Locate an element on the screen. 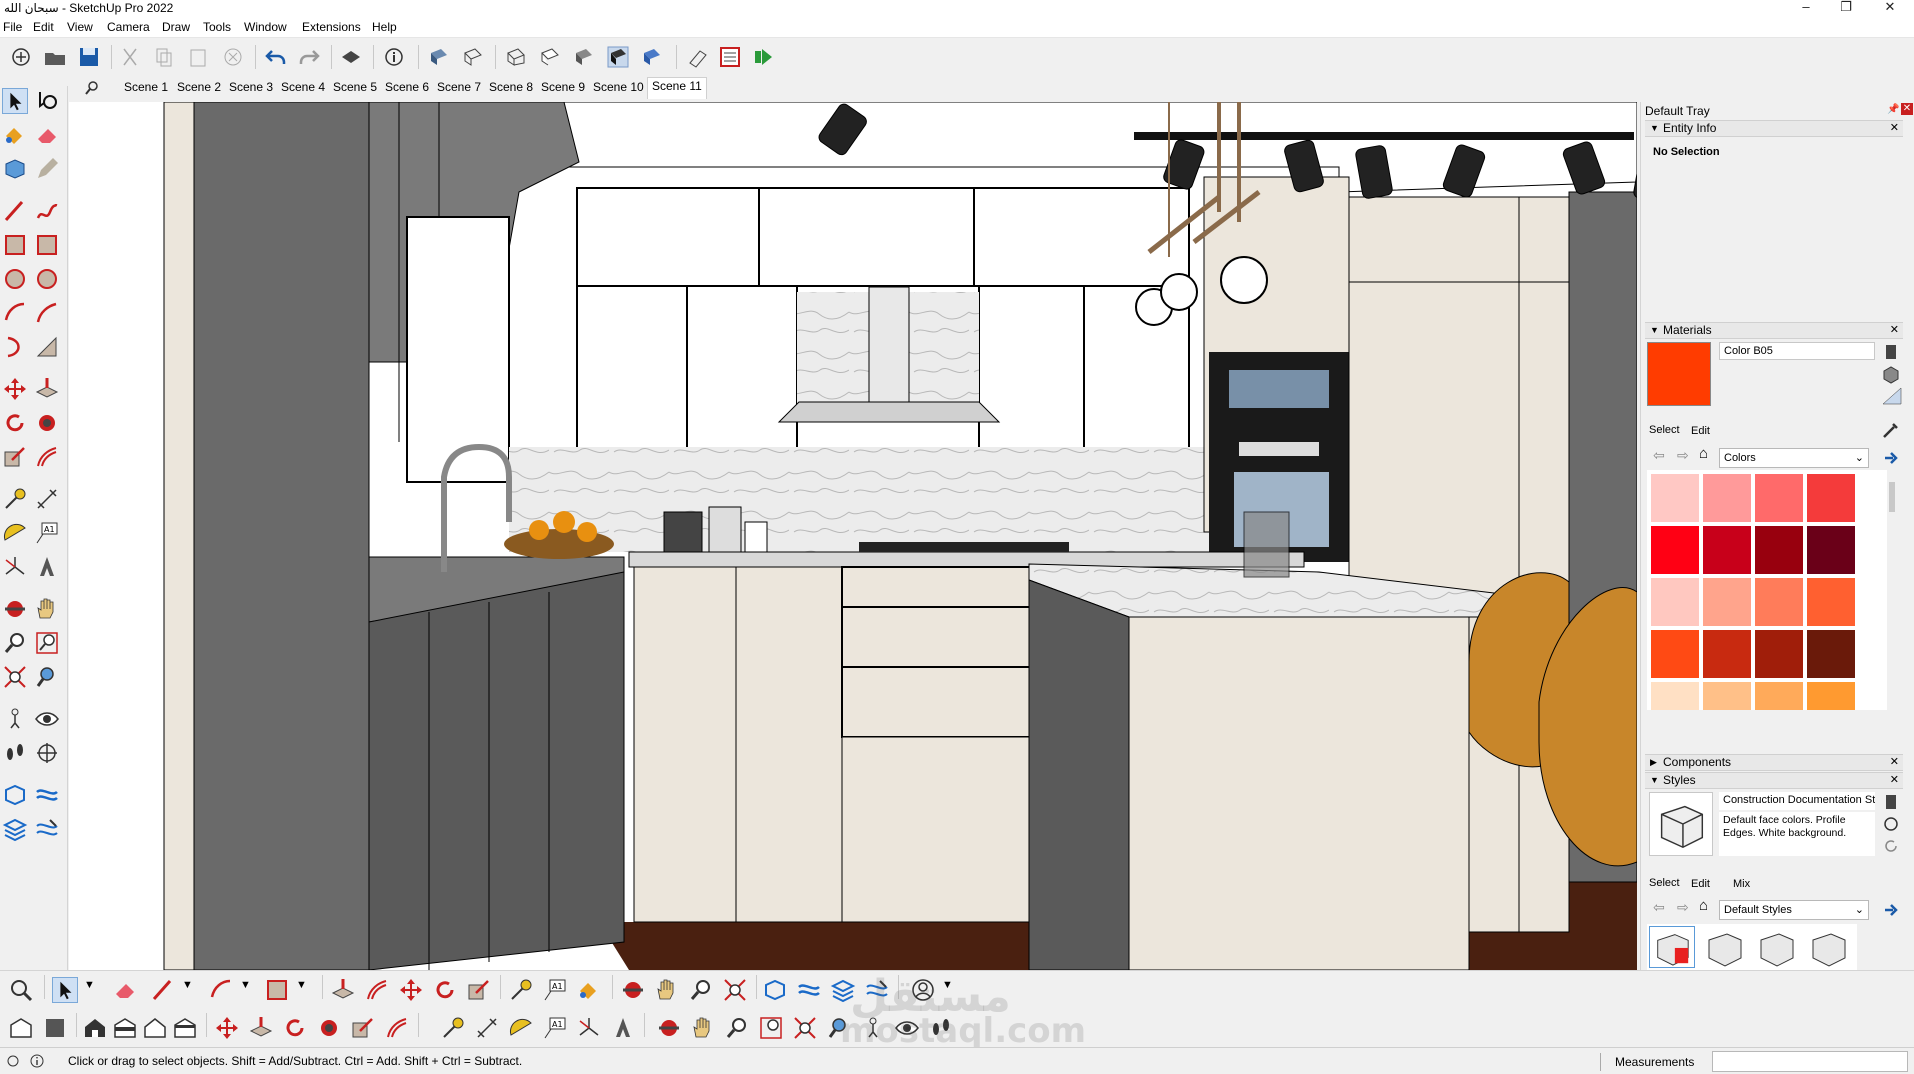 The height and width of the screenshot is (1074, 1914). styles-tab-mix: Mix is located at coordinates (1741, 884).